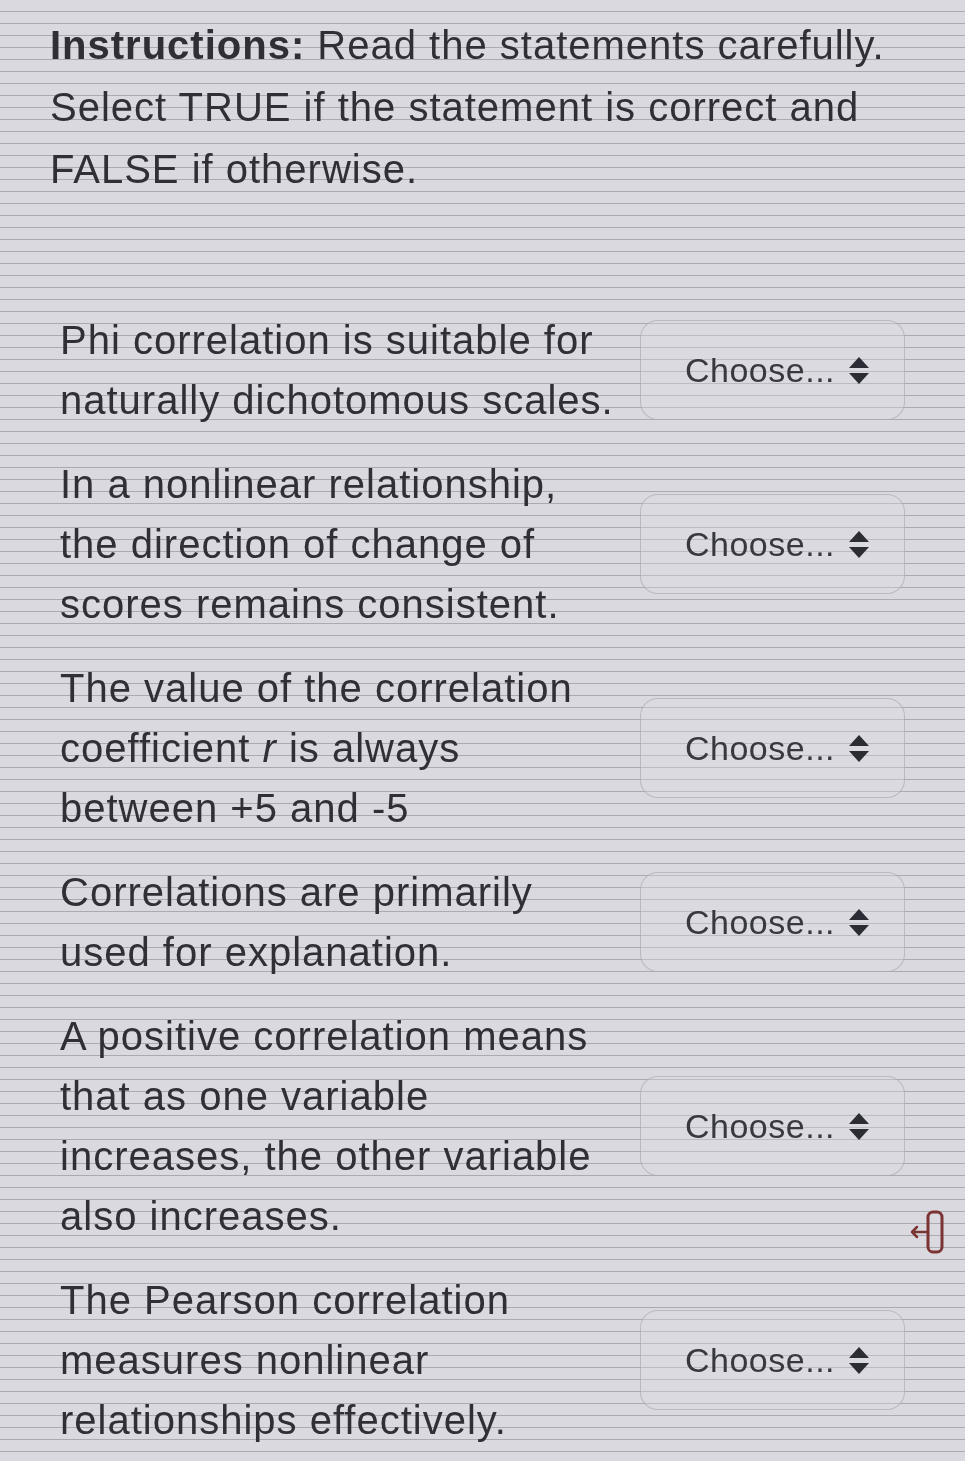 The image size is (965, 1461). What do you see at coordinates (927, 1232) in the screenshot?
I see `arrow-rectangle-icon` at bounding box center [927, 1232].